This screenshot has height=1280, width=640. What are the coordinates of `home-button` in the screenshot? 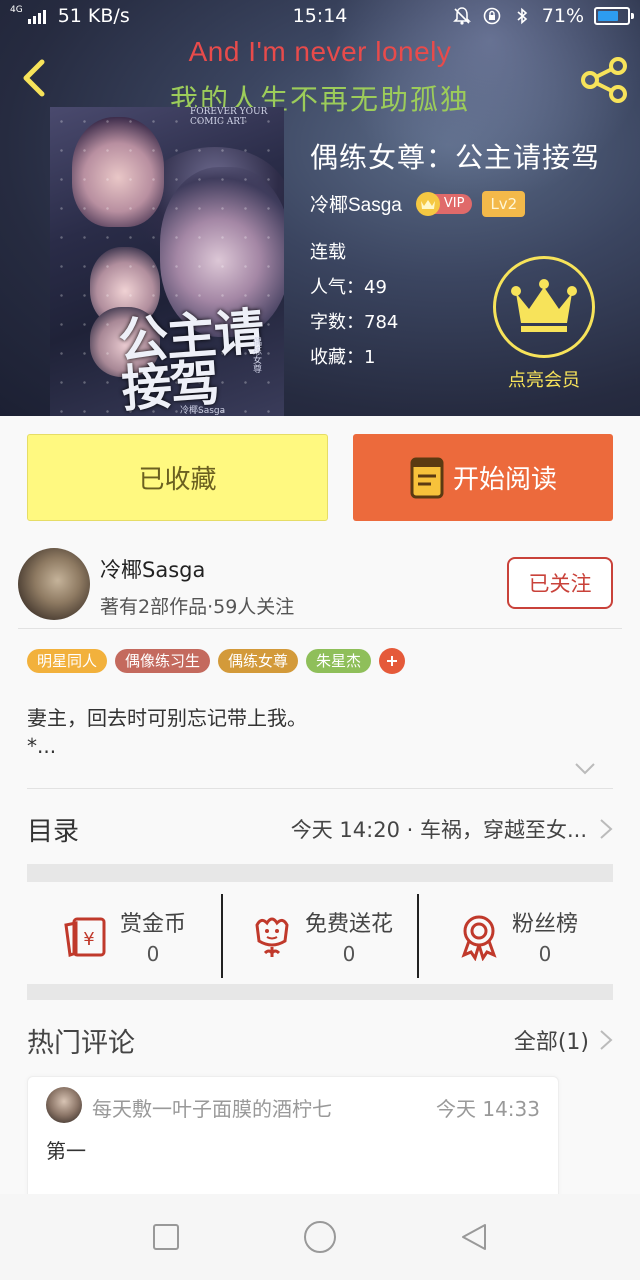 It's located at (320, 1237).